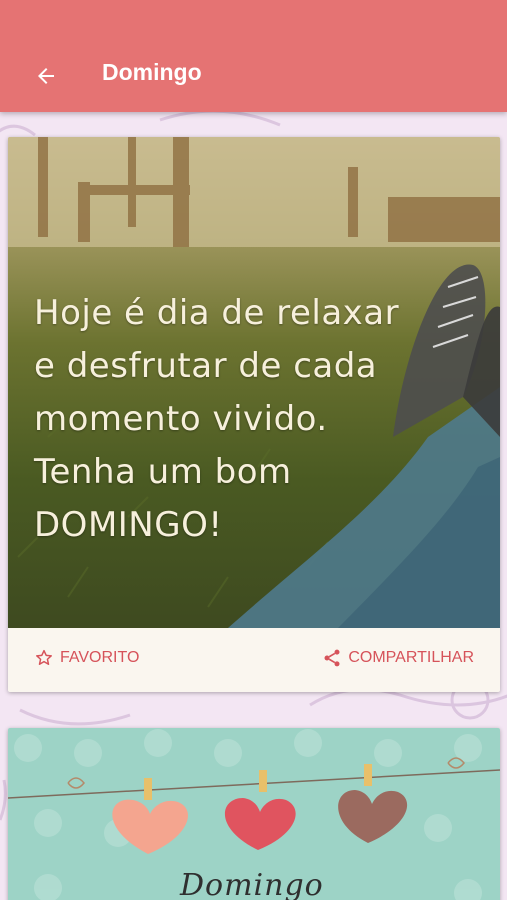 The image size is (507, 900). I want to click on favorite-button: FAVORITO, so click(86, 658).